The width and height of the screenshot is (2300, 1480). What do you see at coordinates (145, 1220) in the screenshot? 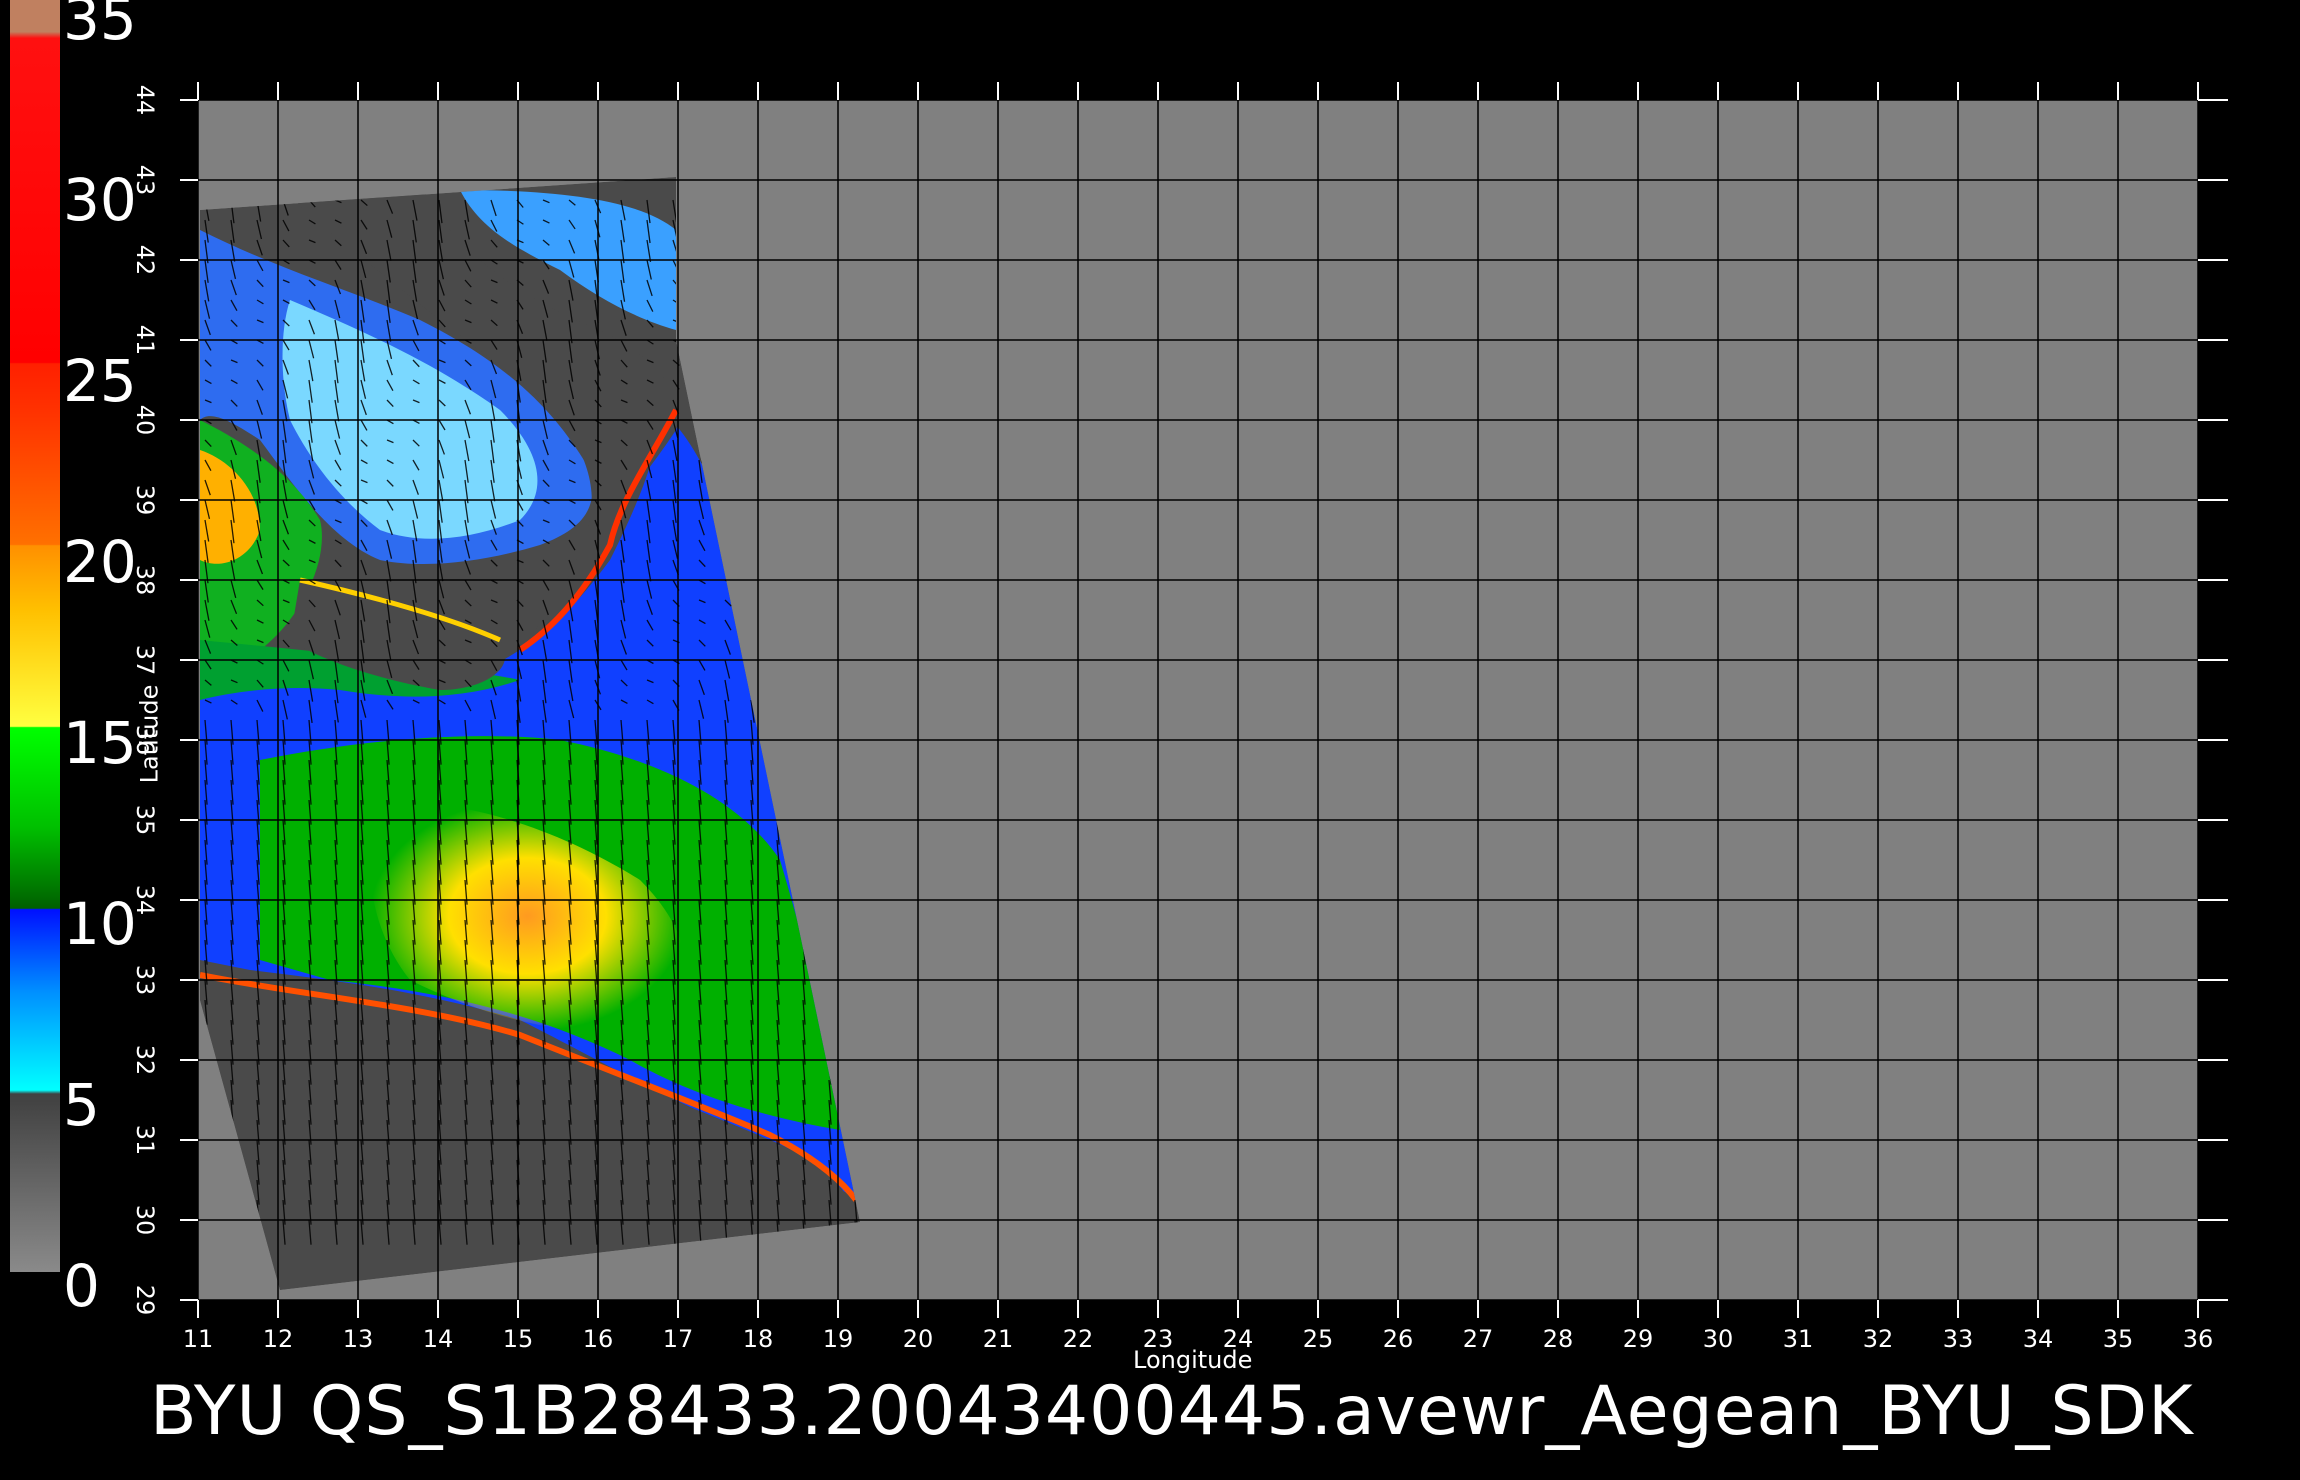
I see `y-tick-label: 30` at bounding box center [145, 1220].